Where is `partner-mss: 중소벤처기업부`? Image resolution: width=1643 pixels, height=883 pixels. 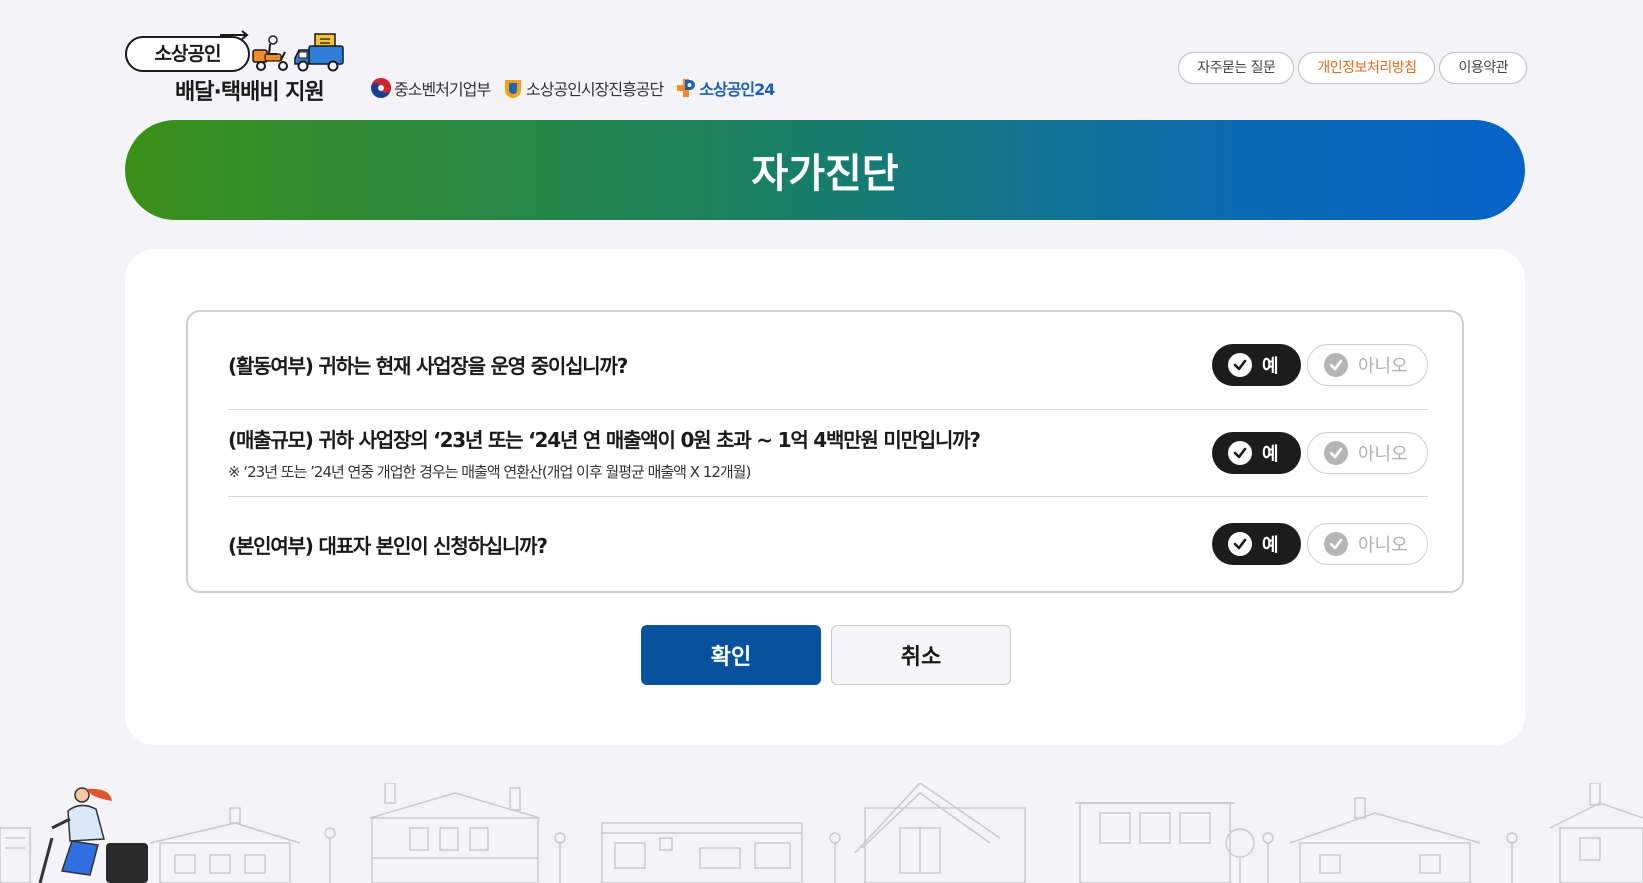 partner-mss: 중소벤처기업부 is located at coordinates (430, 88).